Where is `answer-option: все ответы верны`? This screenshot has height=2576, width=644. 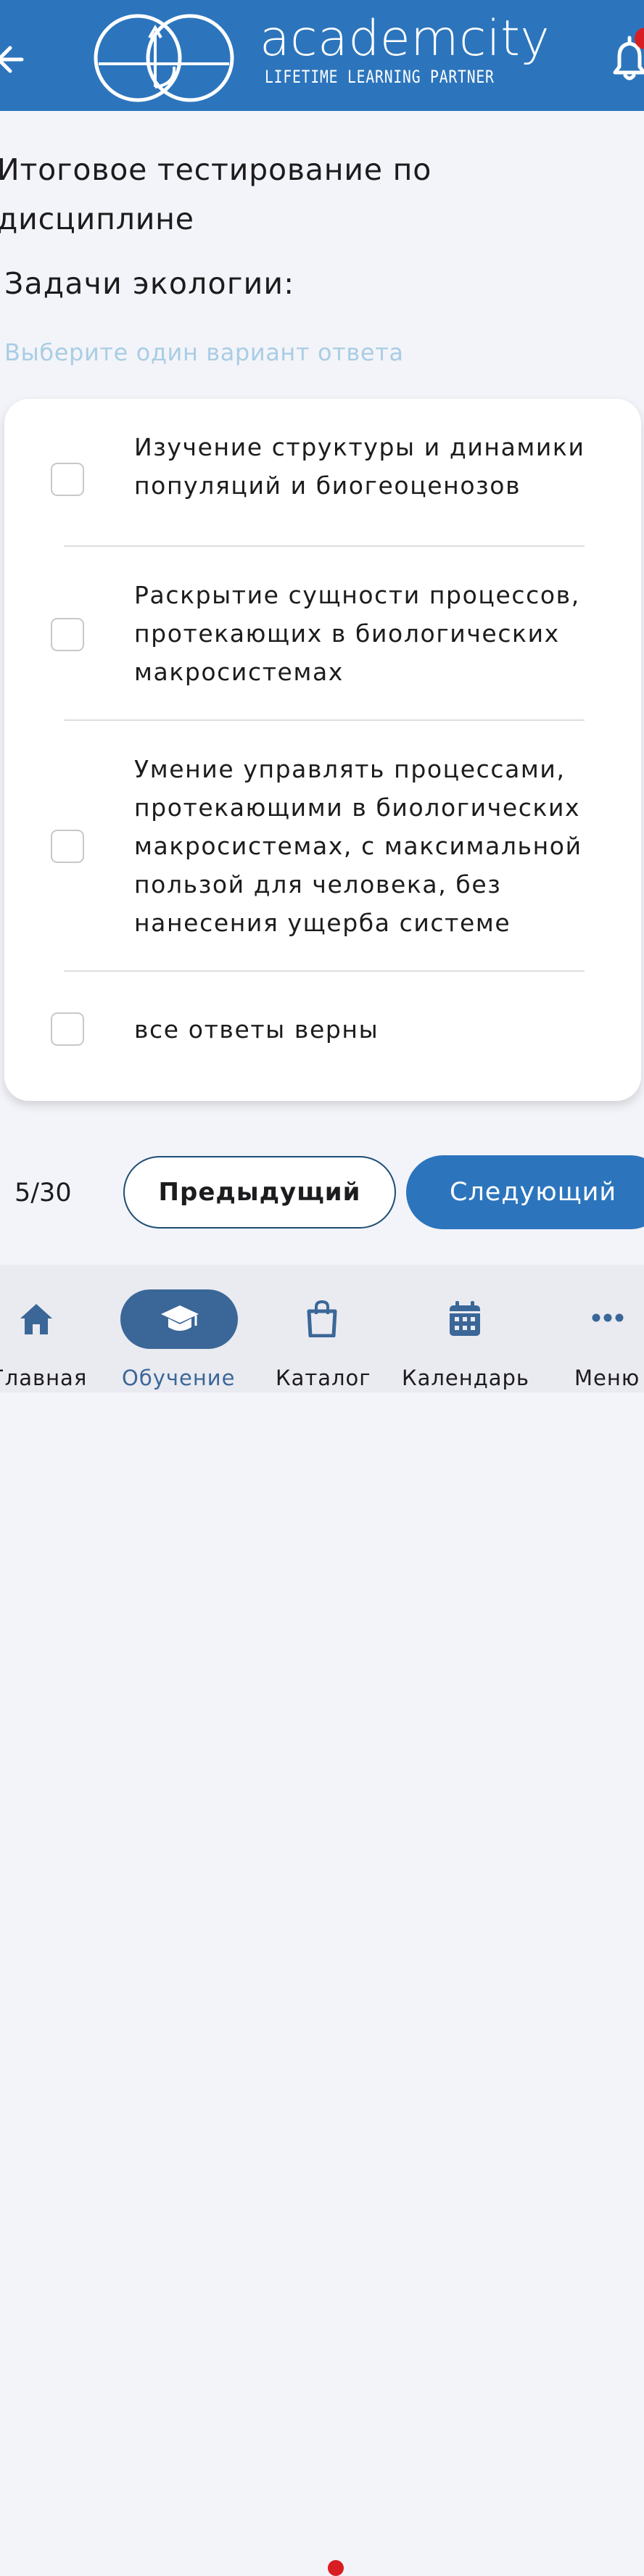
answer-option: все ответы верны is located at coordinates (322, 1034).